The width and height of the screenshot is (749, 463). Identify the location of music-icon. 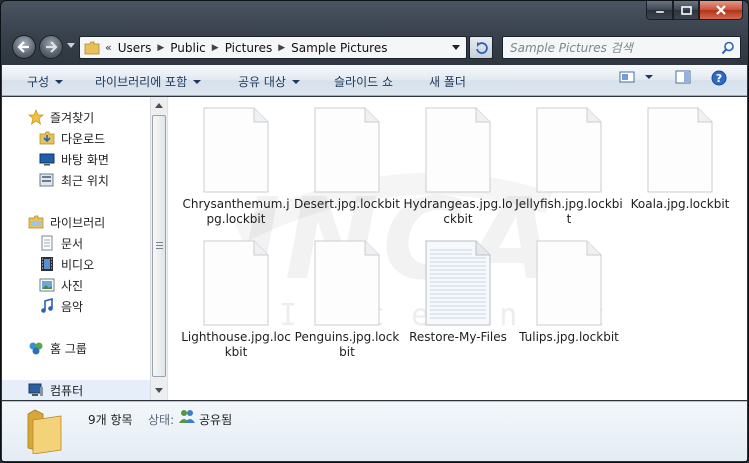
(47, 306).